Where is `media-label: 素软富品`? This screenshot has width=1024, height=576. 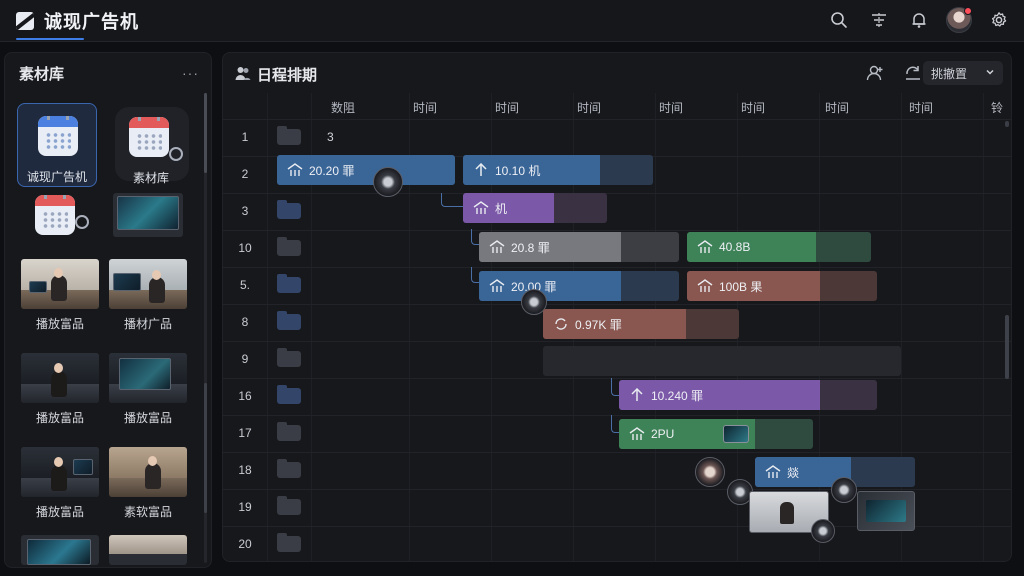
media-label: 素软富品 is located at coordinates (147, 512).